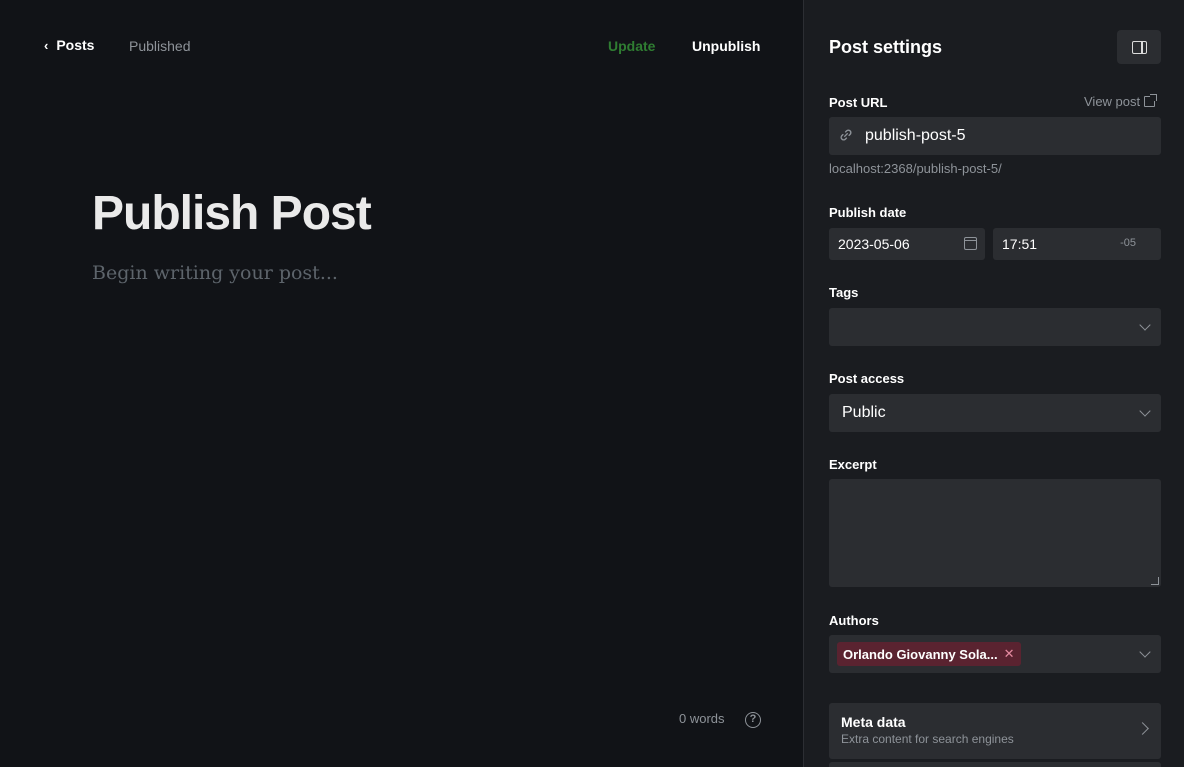  Describe the element at coordinates (726, 46) in the screenshot. I see `unpublish-button: Unpublish` at that location.